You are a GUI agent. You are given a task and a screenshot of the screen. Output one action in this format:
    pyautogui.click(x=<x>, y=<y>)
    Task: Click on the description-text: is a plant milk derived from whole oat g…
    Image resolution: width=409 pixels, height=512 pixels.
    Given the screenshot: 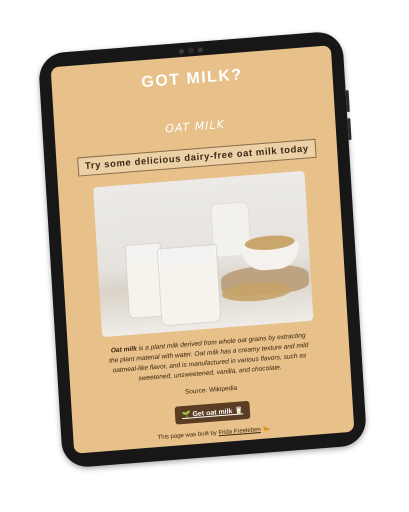 What is the action you would take?
    pyautogui.click(x=209, y=357)
    